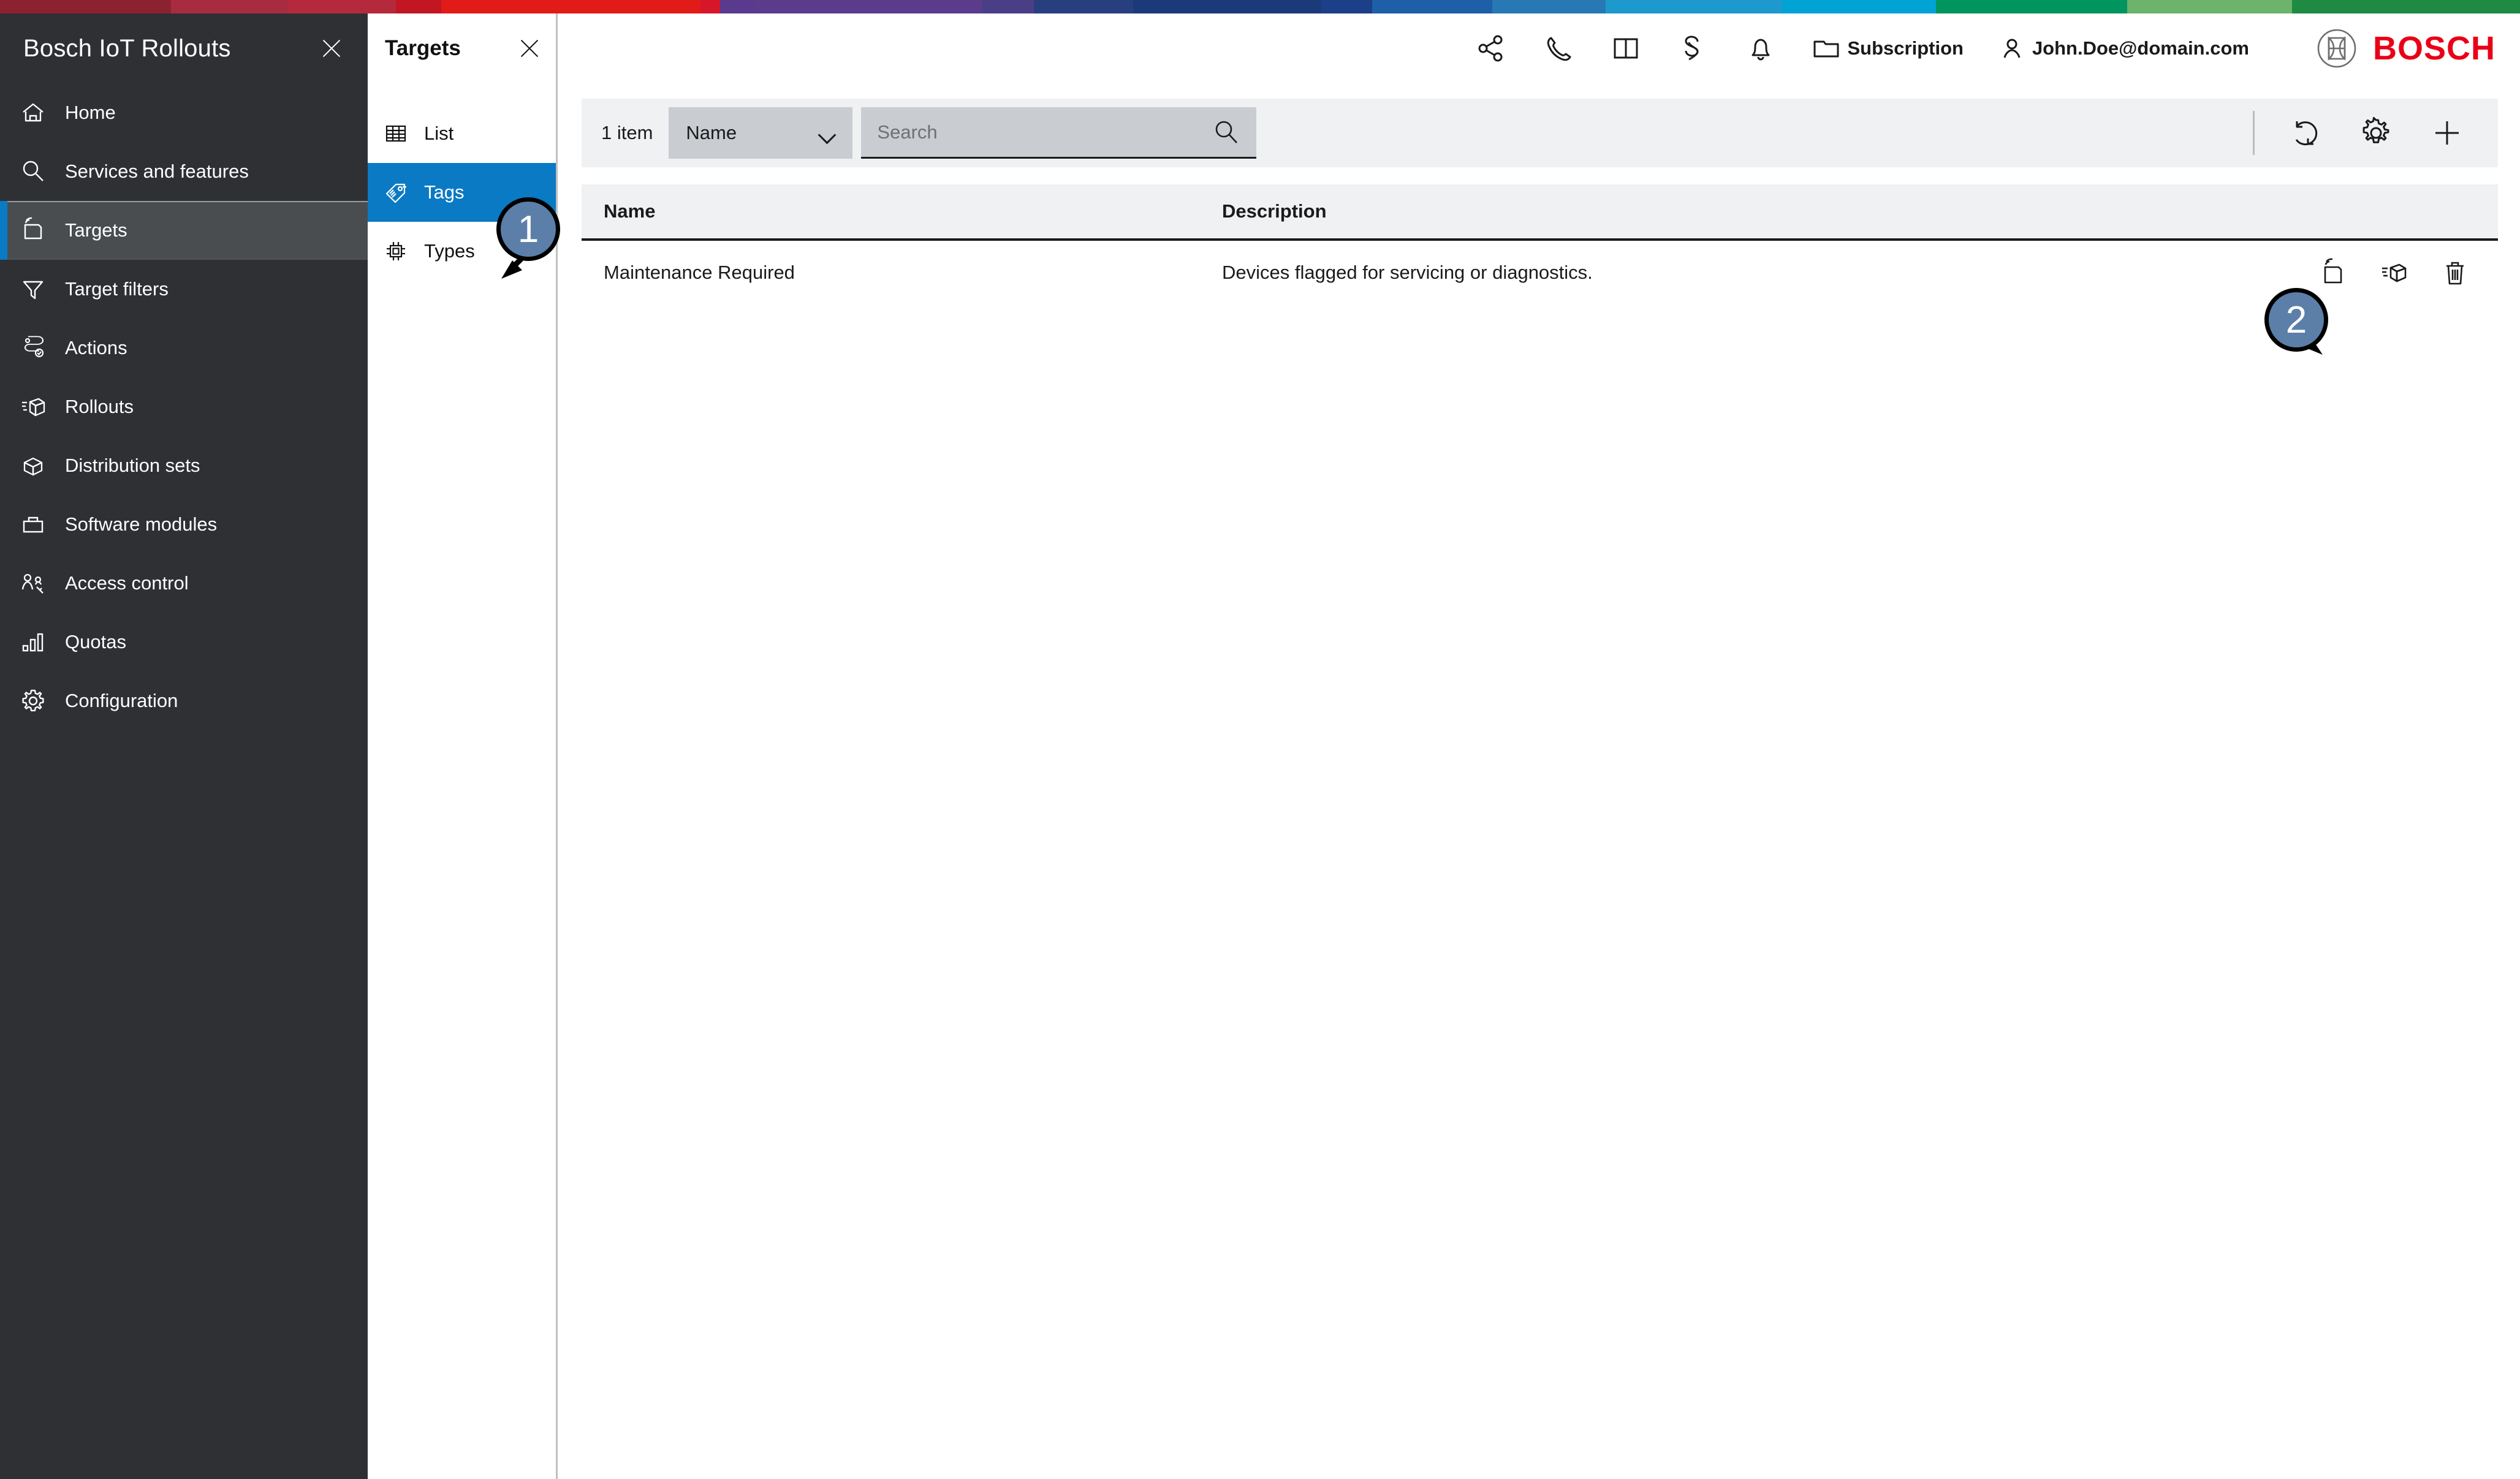  What do you see at coordinates (96, 641) in the screenshot?
I see `sidebar-item-label: Quotas` at bounding box center [96, 641].